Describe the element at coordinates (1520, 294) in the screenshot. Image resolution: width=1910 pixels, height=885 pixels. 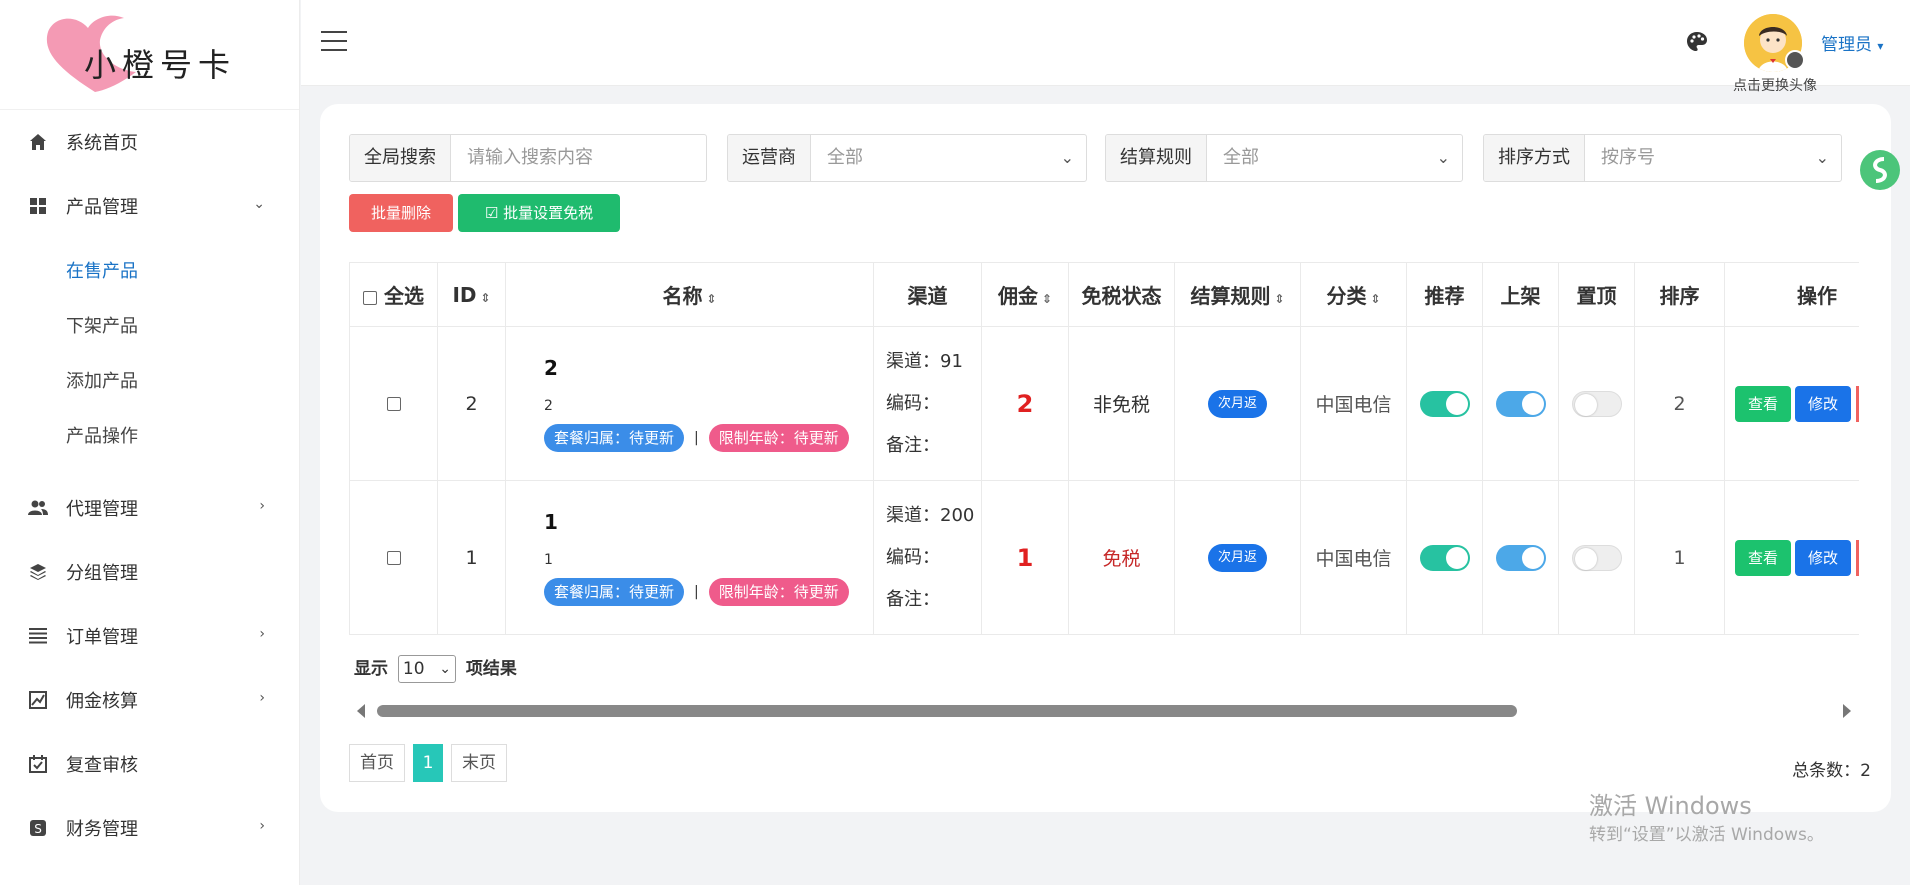
I see `col-shelf: 上架` at that location.